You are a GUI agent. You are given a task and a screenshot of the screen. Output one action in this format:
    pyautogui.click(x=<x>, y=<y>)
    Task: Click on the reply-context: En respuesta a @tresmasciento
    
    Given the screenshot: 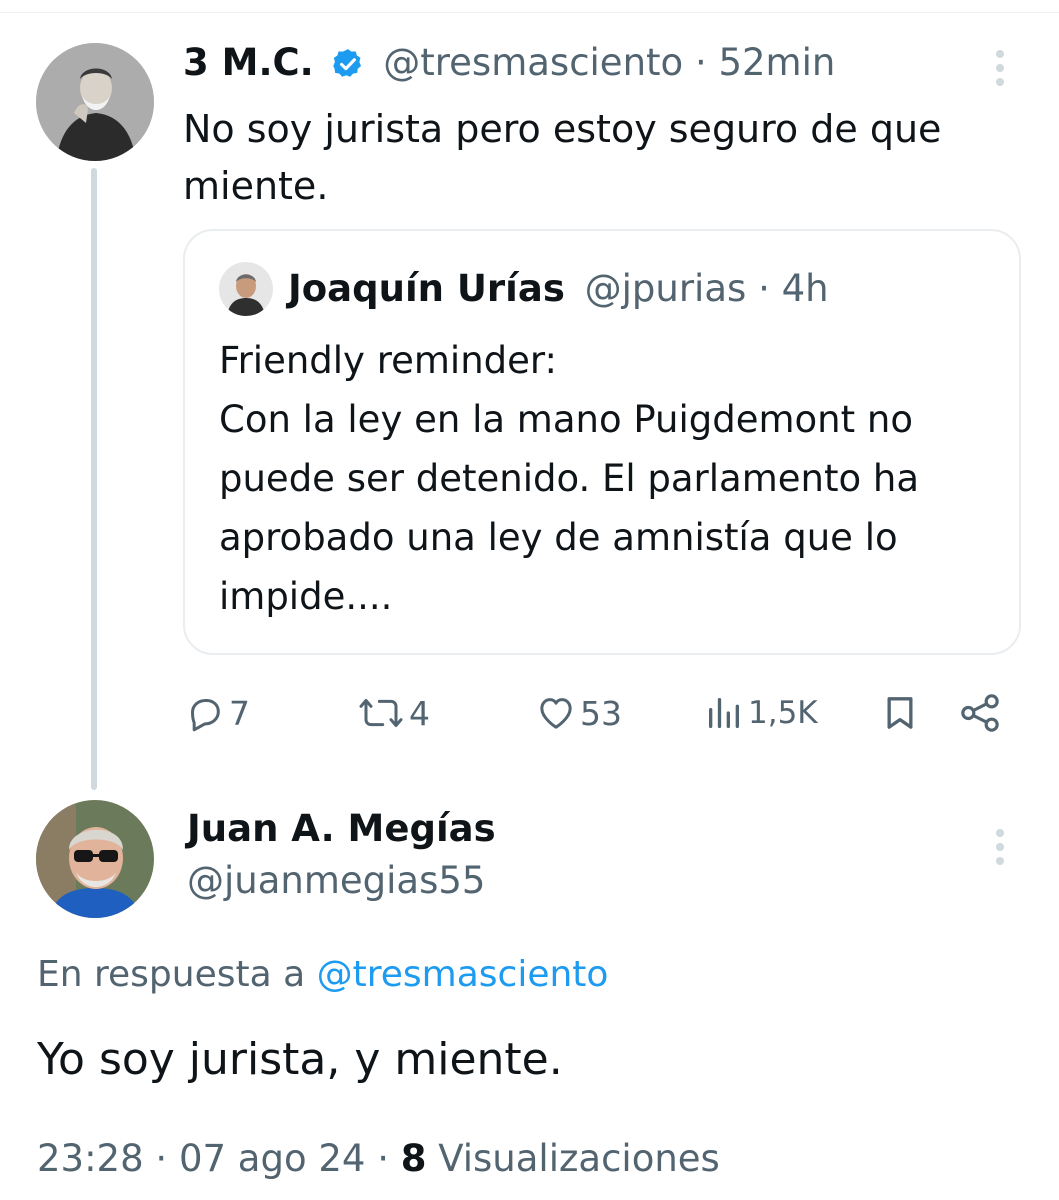 What is the action you would take?
    pyautogui.click(x=322, y=975)
    